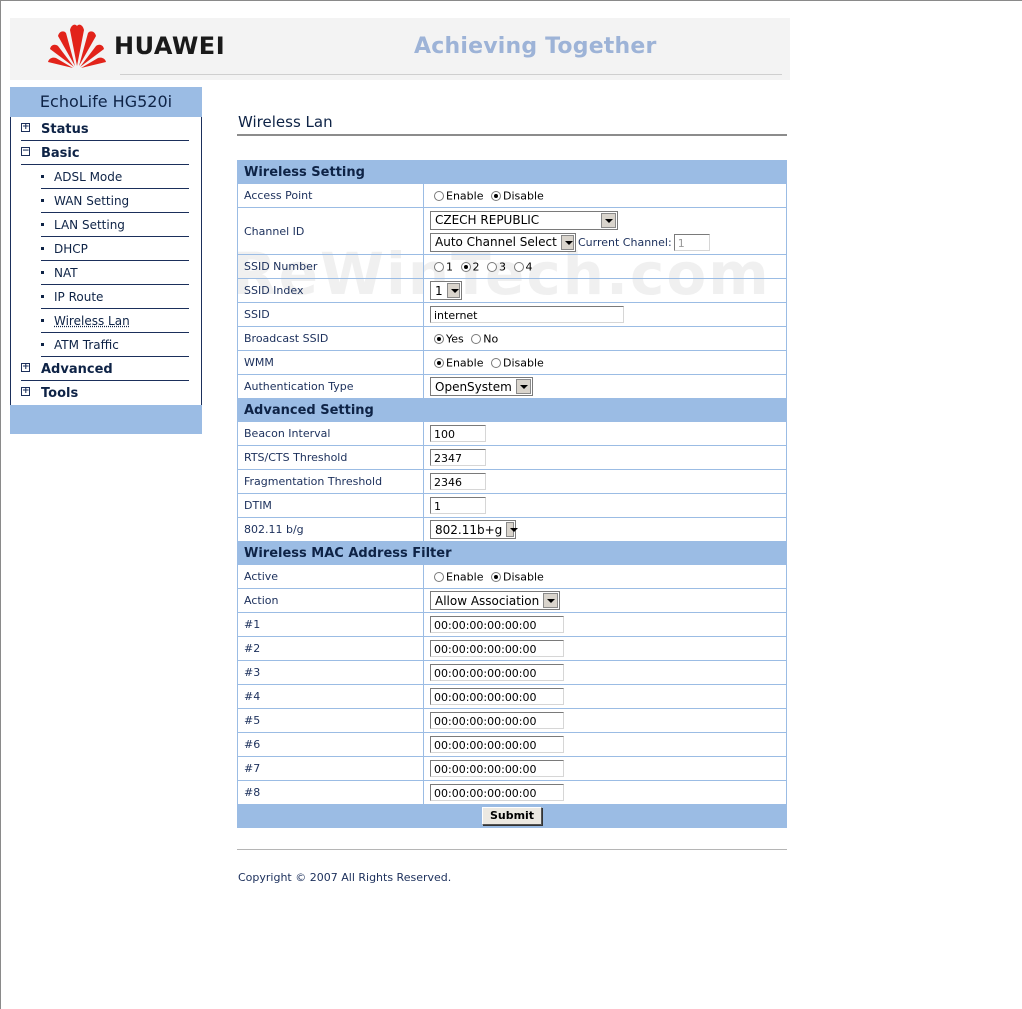  Describe the element at coordinates (512, 410) in the screenshot. I see `section-header: Advanced Setting` at that location.